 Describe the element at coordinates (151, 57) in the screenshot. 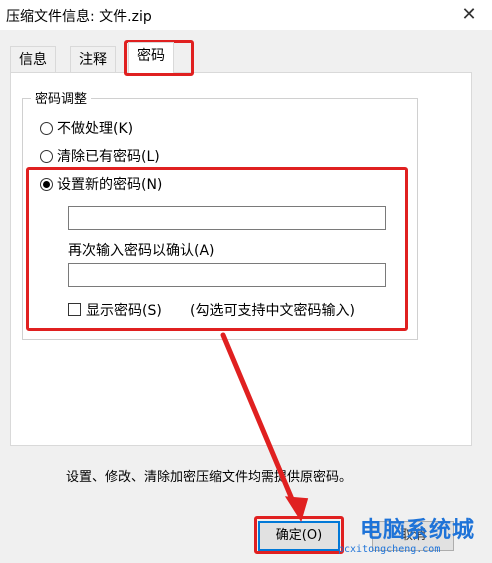

I see `tab-password: 密码` at that location.